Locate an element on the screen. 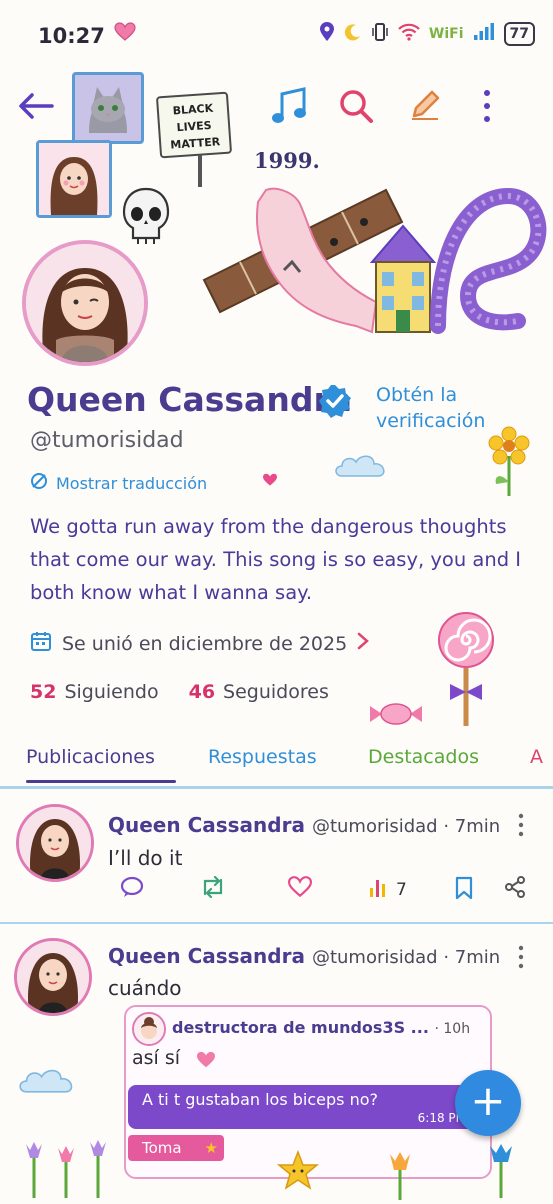 The height and width of the screenshot is (1204, 553). tab-label: Publicaciones is located at coordinates (90, 757).